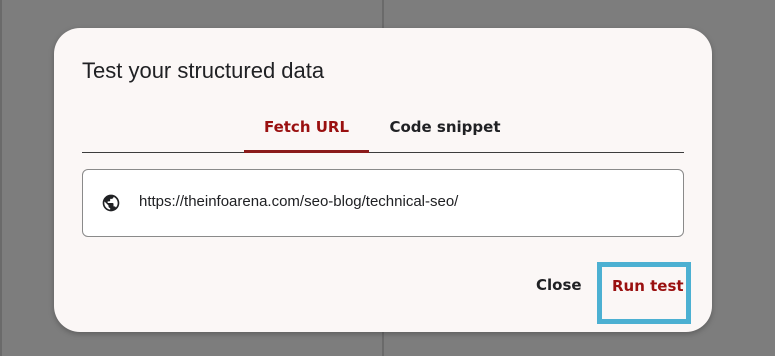 The image size is (775, 356). I want to click on globe-icon, so click(111, 203).